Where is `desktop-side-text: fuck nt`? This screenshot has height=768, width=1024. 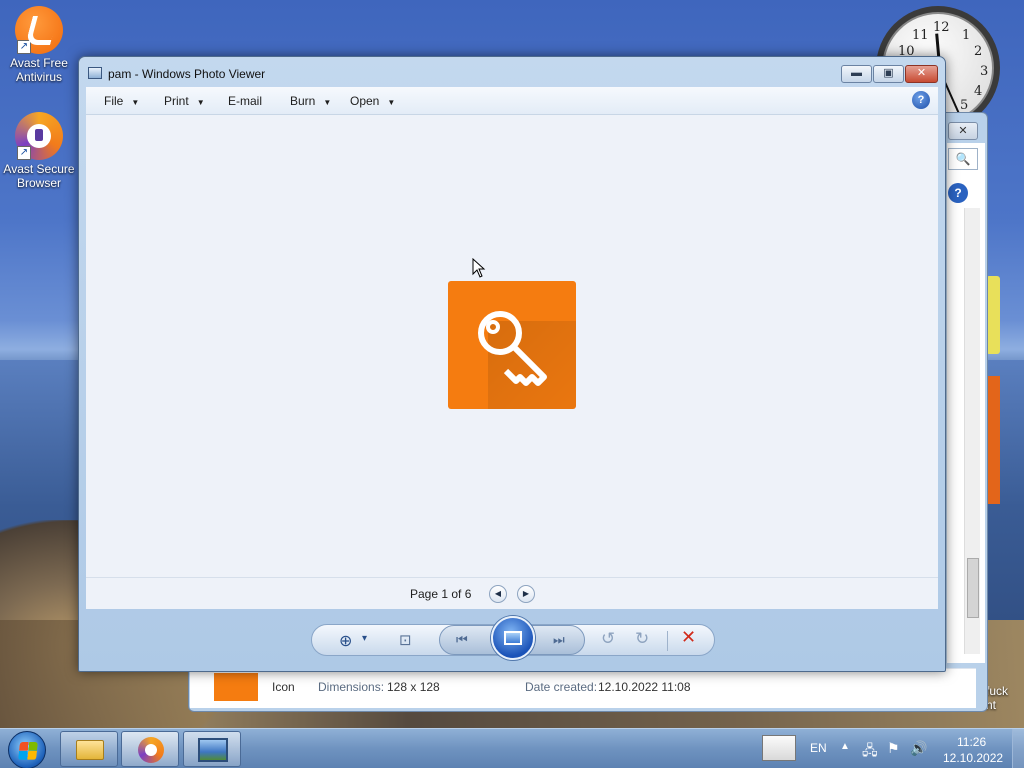 desktop-side-text: fuck nt is located at coordinates (997, 698).